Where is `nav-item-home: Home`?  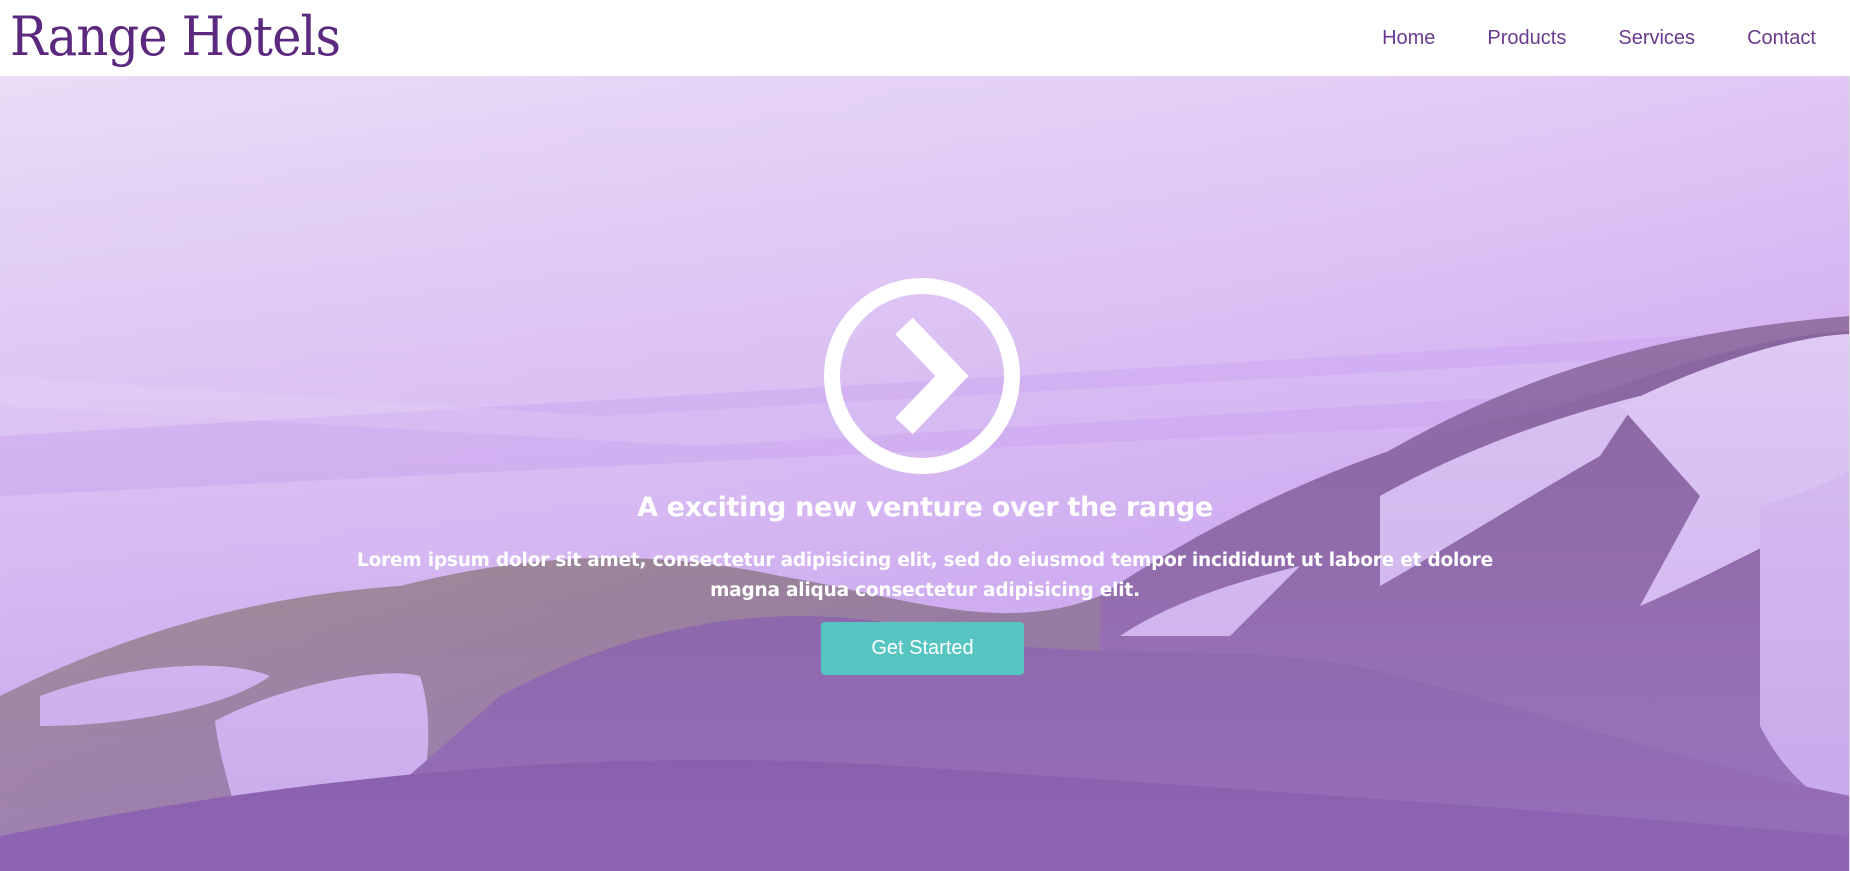 nav-item-home: Home is located at coordinates (1408, 38).